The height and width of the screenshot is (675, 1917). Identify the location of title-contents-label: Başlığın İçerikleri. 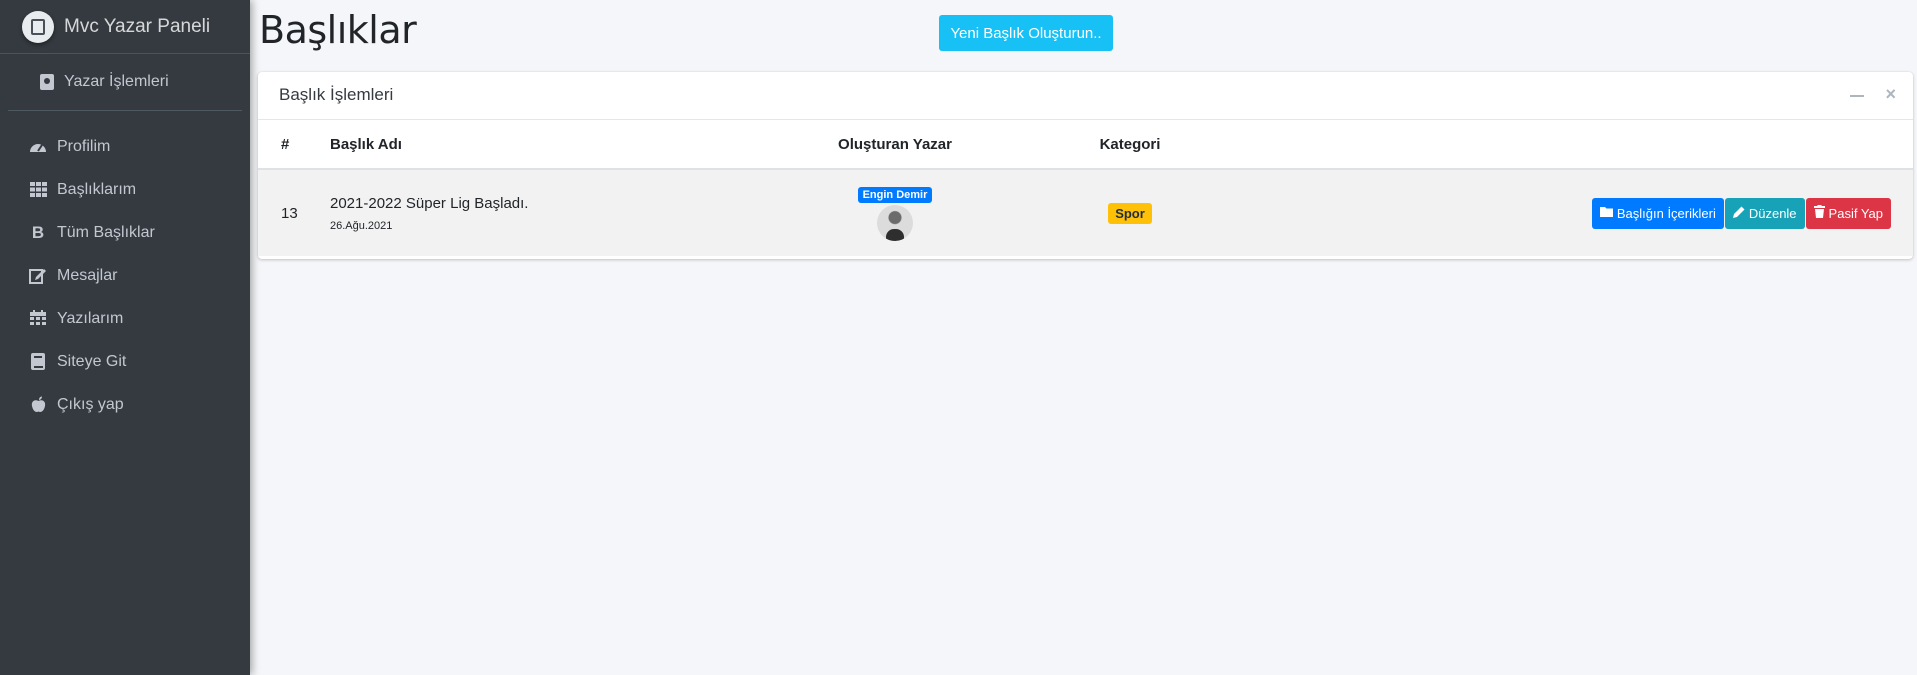
(1666, 213).